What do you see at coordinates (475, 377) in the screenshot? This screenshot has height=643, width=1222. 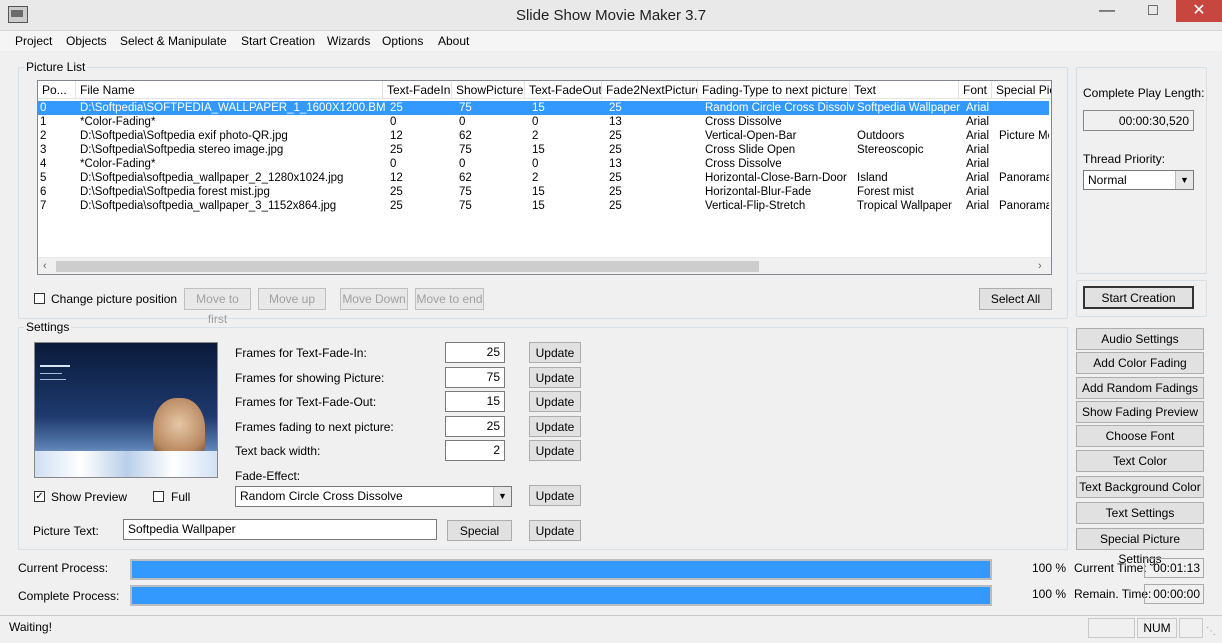 I see `frames-showing-picture-input: 75` at bounding box center [475, 377].